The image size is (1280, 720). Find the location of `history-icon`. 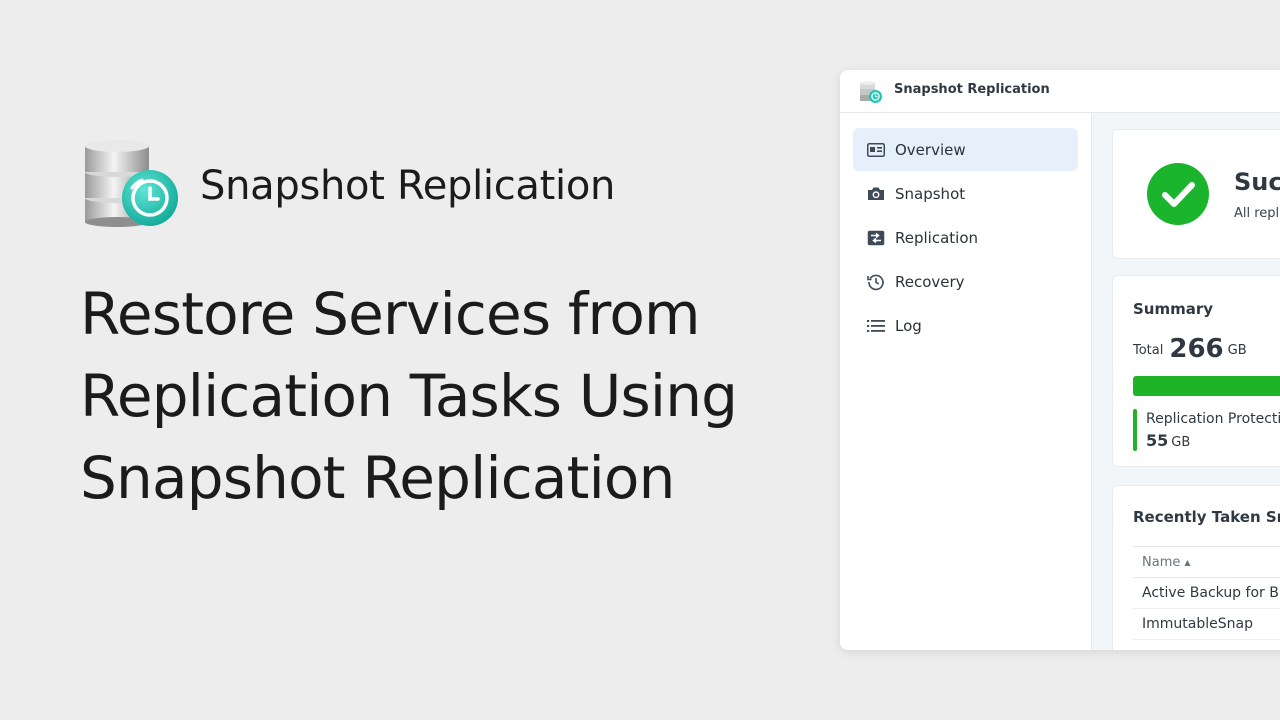

history-icon is located at coordinates (876, 282).